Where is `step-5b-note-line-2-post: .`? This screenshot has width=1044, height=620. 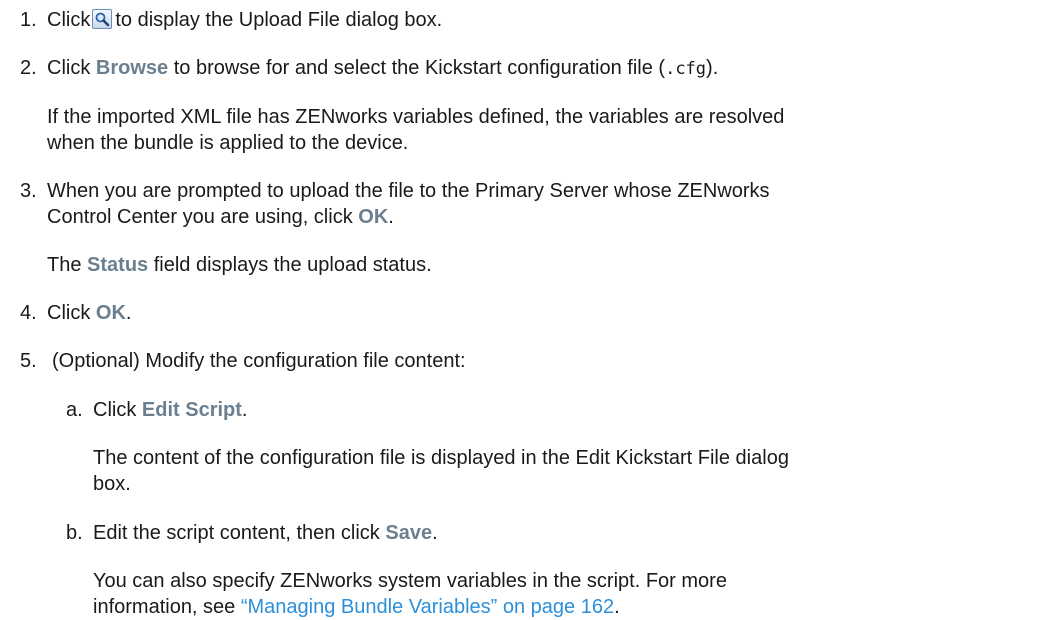 step-5b-note-line-2-post: . is located at coordinates (617, 607).